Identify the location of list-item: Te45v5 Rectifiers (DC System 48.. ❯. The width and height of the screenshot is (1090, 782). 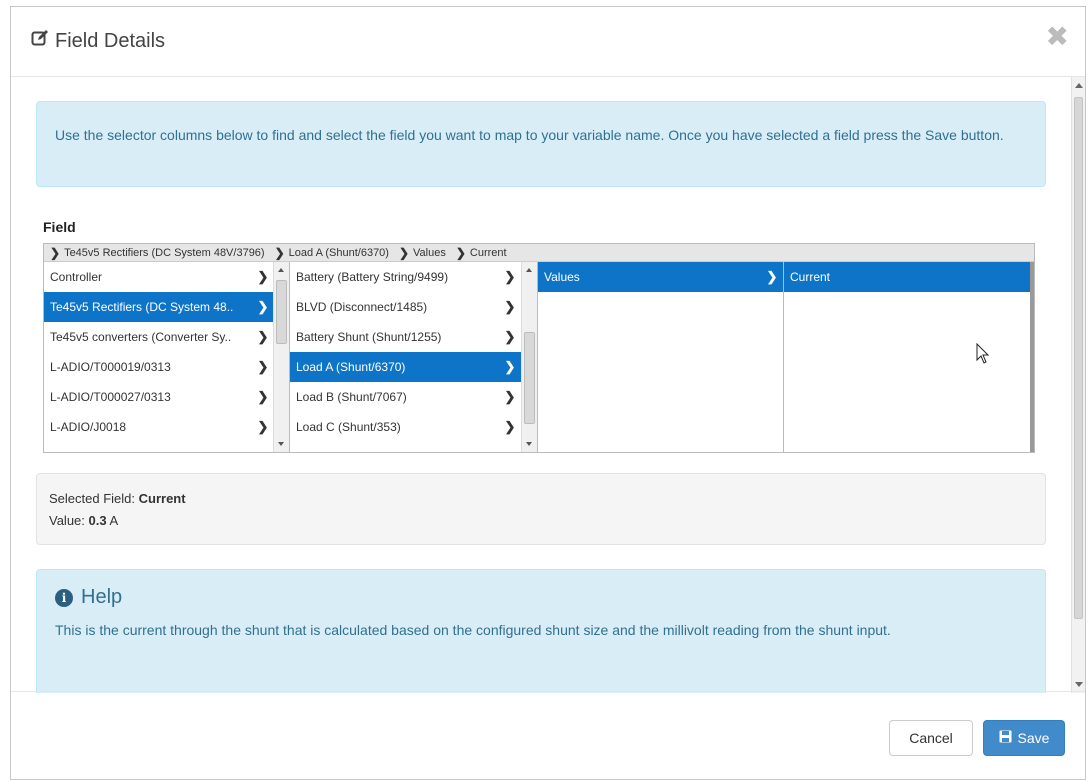
(159, 307).